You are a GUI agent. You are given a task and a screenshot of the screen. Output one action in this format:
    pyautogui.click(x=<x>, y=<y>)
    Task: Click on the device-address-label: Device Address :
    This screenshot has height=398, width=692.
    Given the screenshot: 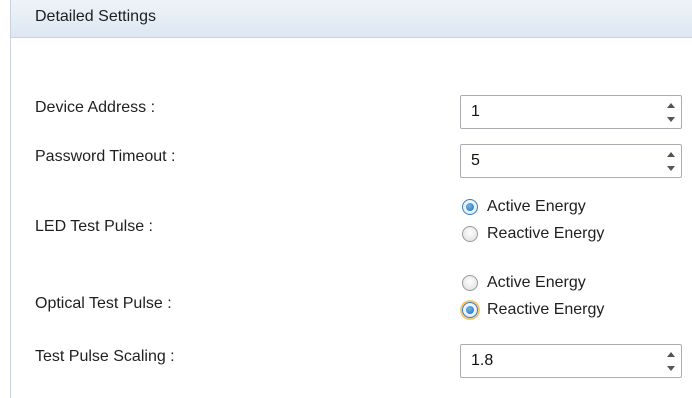 What is the action you would take?
    pyautogui.click(x=95, y=107)
    